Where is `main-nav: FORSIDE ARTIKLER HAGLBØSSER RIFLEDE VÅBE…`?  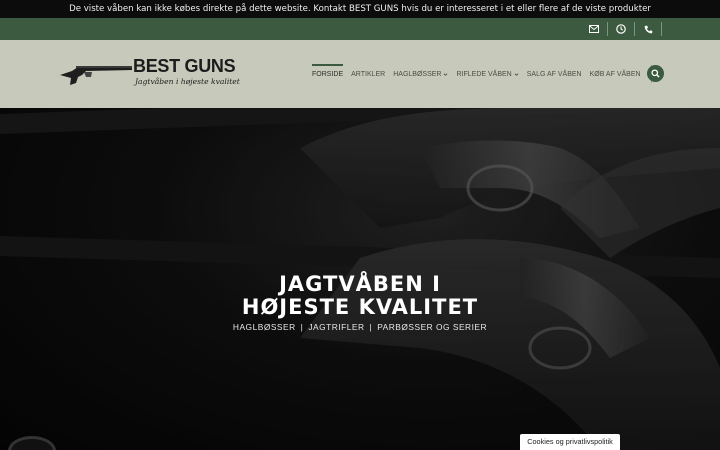
main-nav: FORSIDE ARTIKLER HAGLBØSSER RIFLEDE VÅBE… is located at coordinates (486, 73).